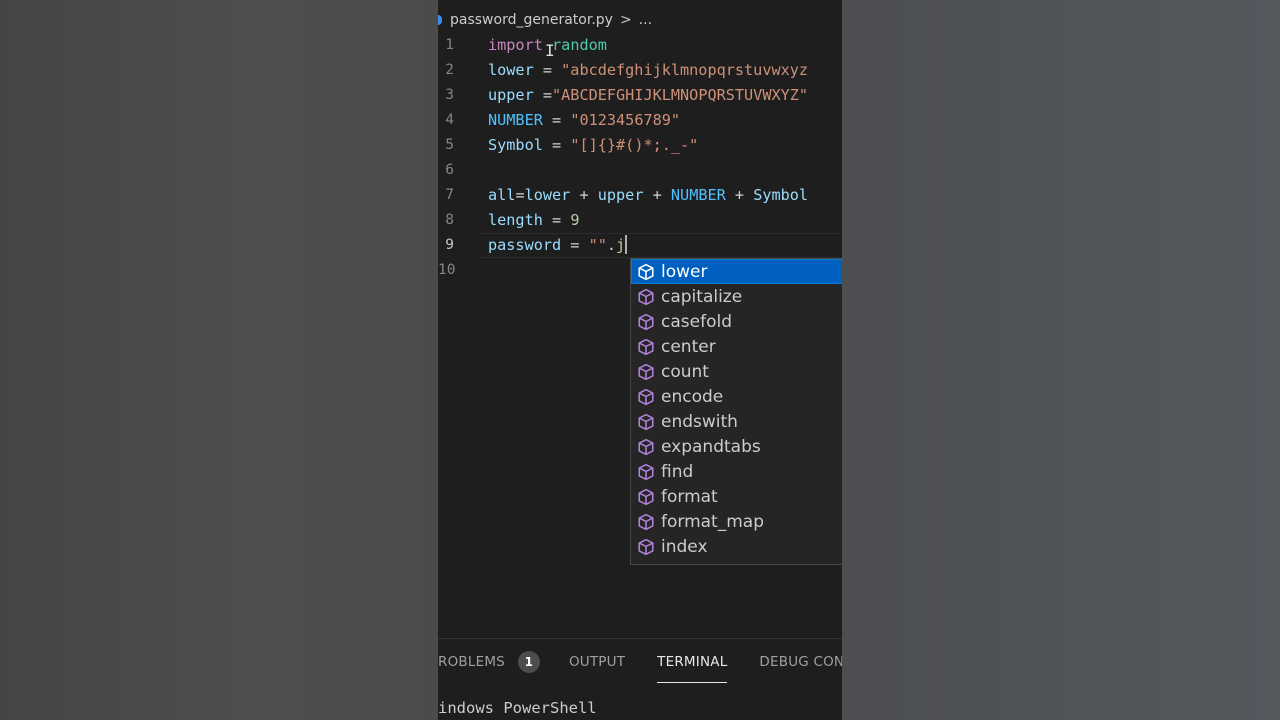 Image resolution: width=1280 pixels, height=720 pixels. Describe the element at coordinates (579, 45) in the screenshot. I see `module-name: random` at that location.